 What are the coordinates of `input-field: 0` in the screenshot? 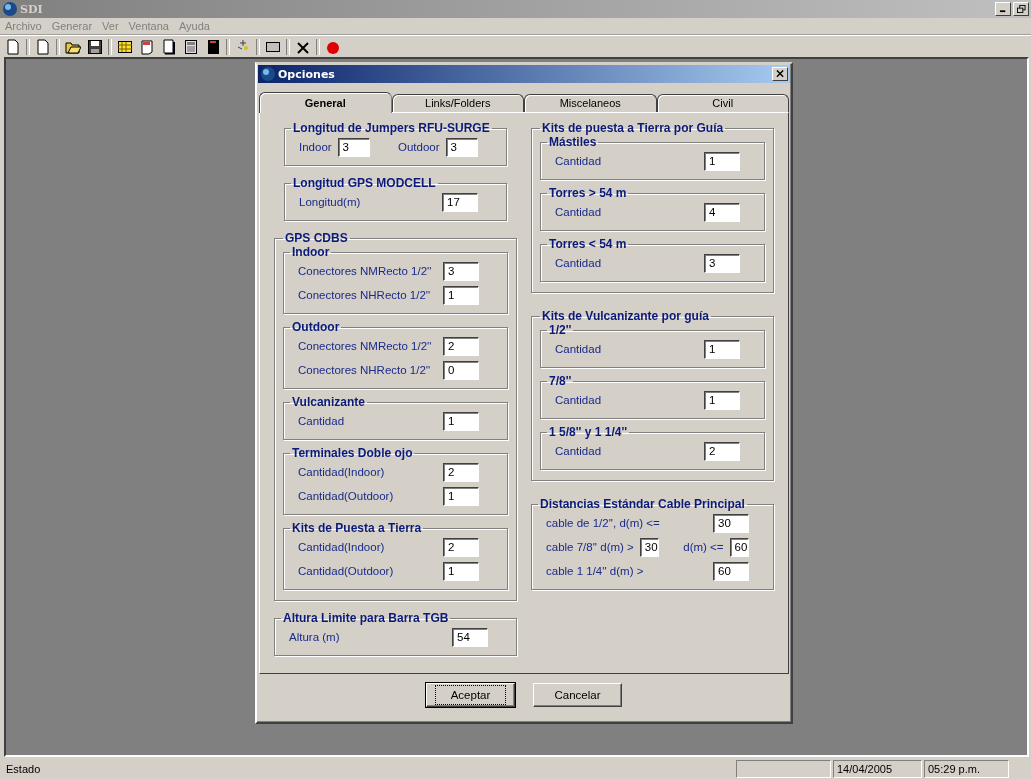 It's located at (461, 370).